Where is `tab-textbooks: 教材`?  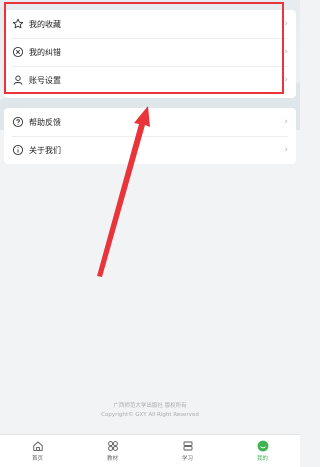 tab-textbooks: 教材 is located at coordinates (112, 451).